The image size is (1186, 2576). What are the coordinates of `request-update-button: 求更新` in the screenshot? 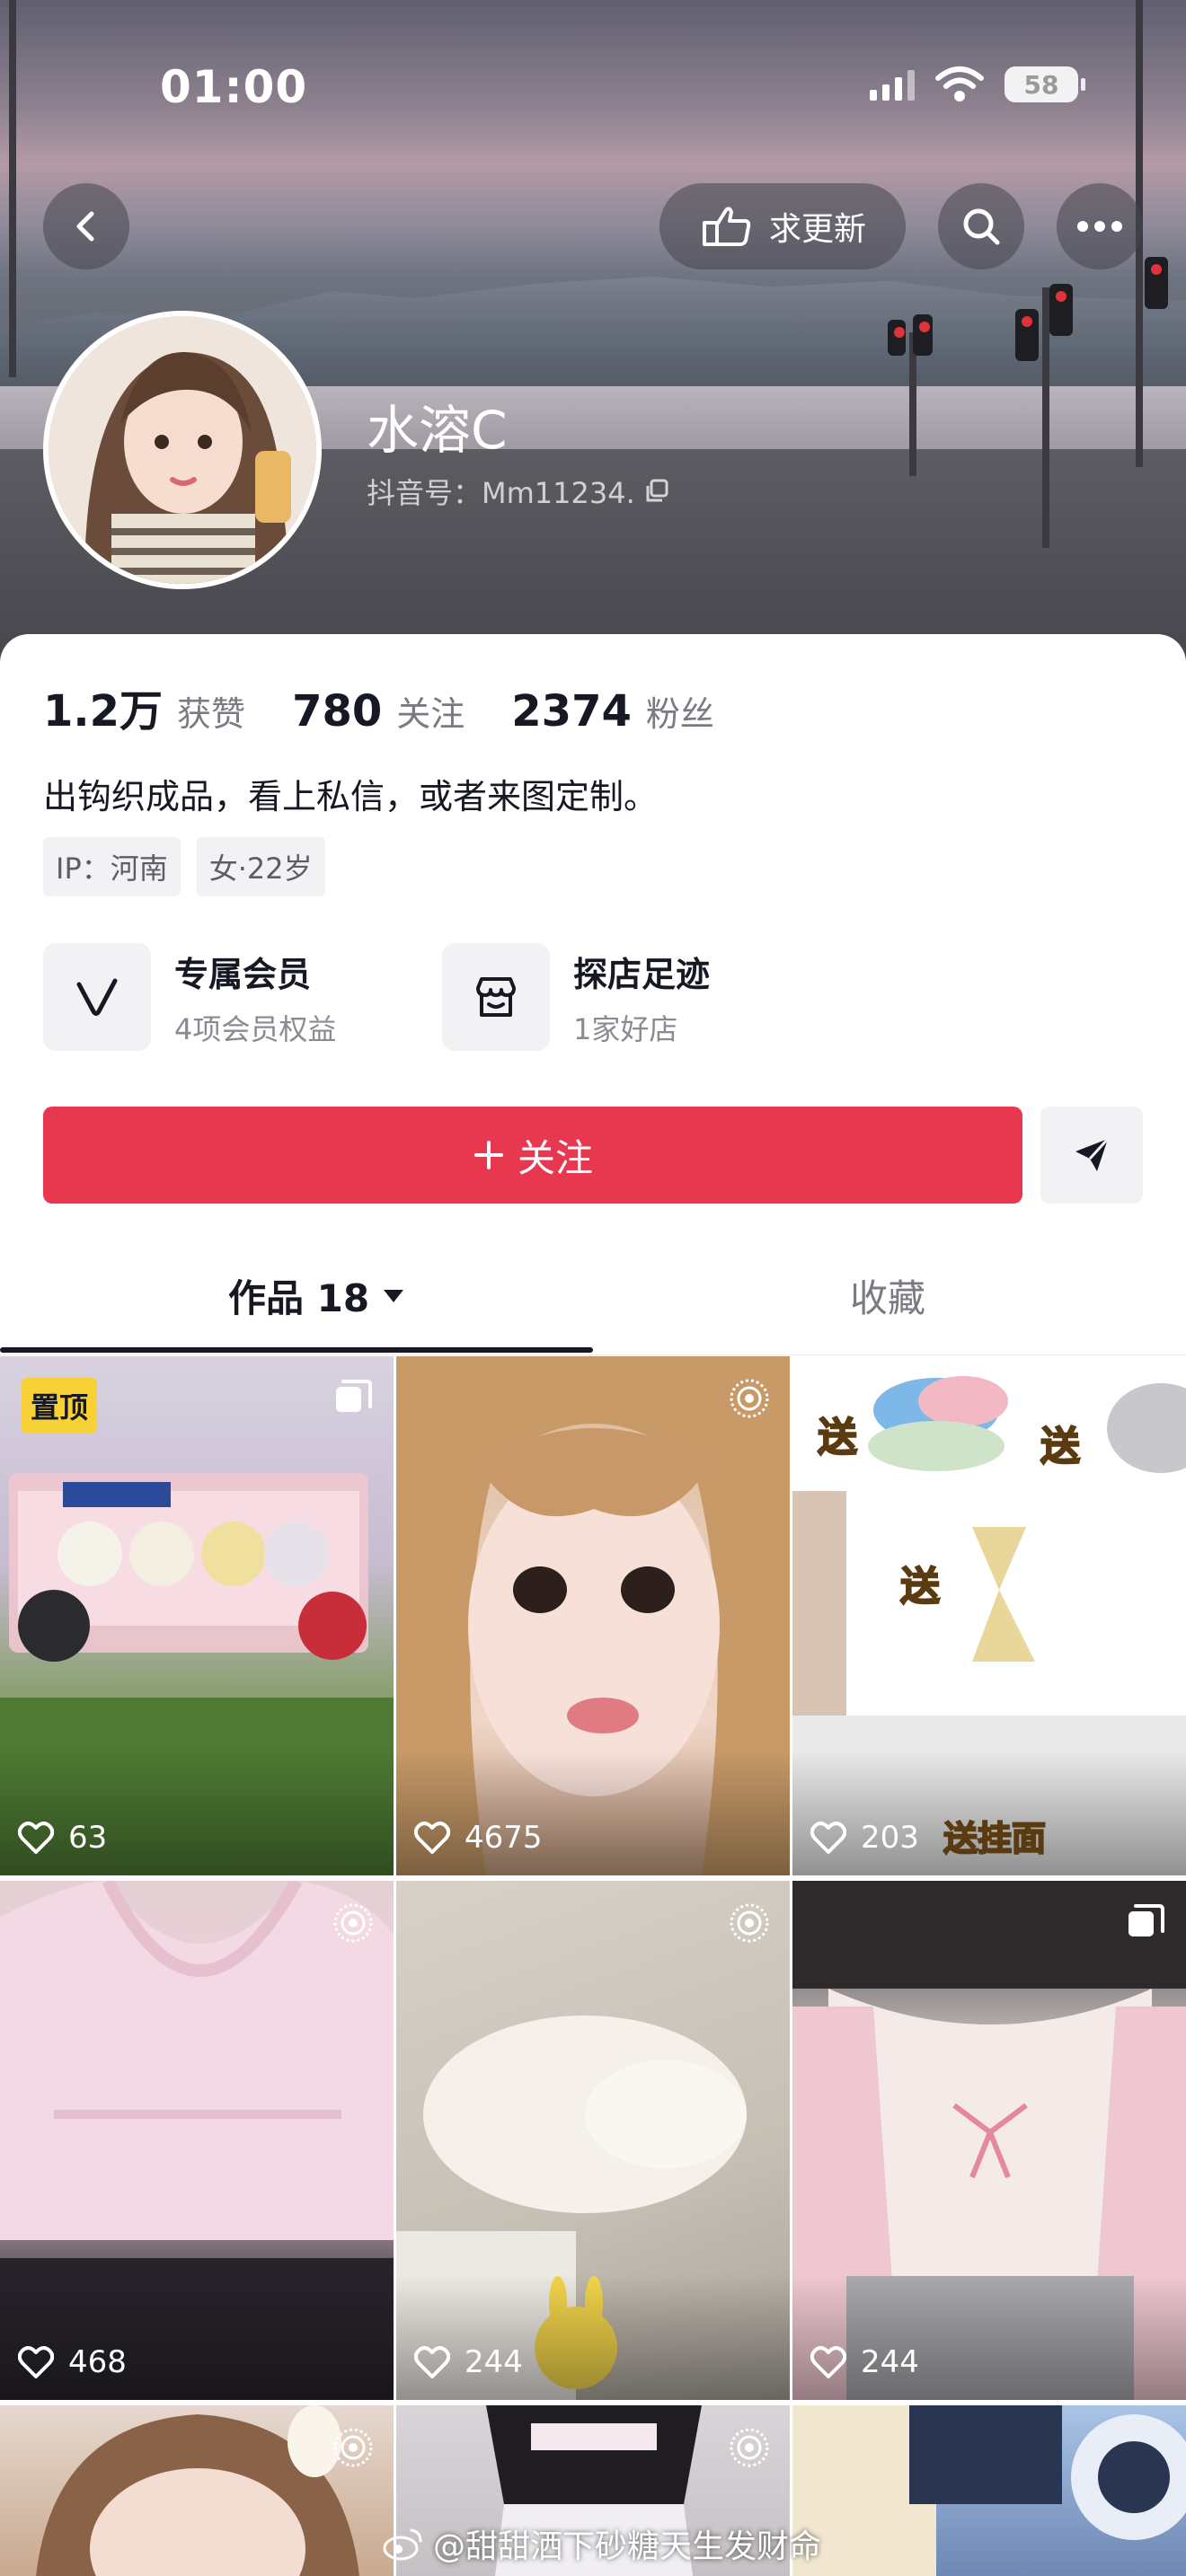 It's located at (782, 226).